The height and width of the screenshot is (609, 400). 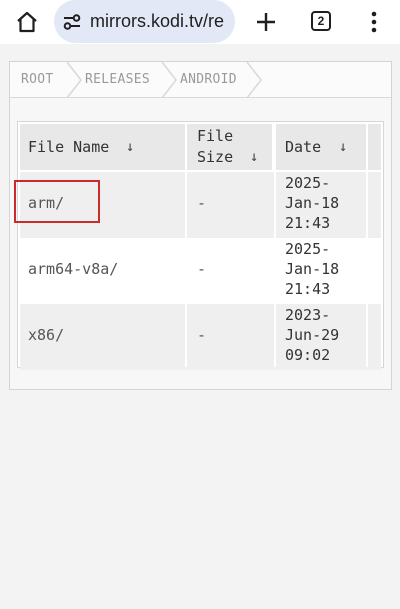 I want to click on file-name-link: arm64-v8a/, so click(x=73, y=269).